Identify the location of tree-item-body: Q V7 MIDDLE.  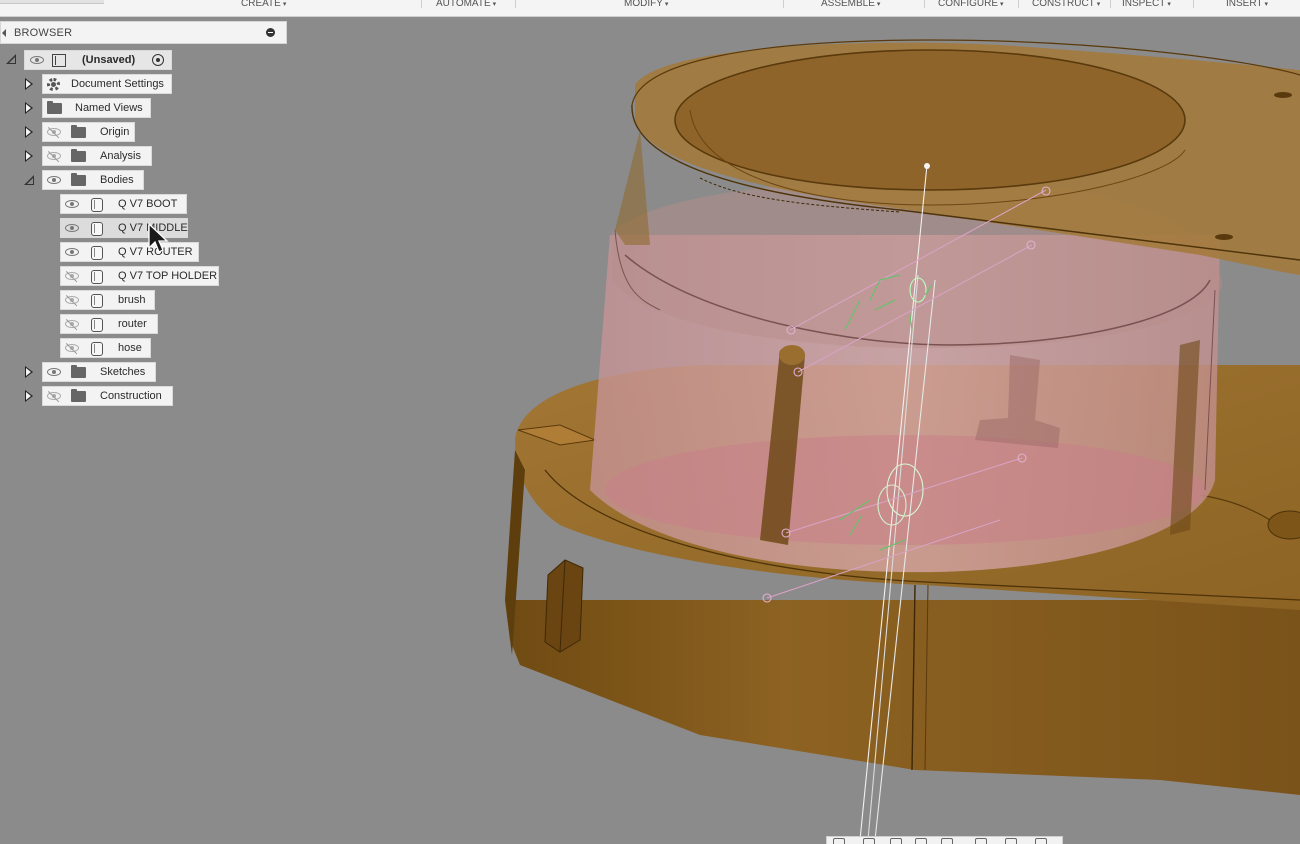
(124, 228).